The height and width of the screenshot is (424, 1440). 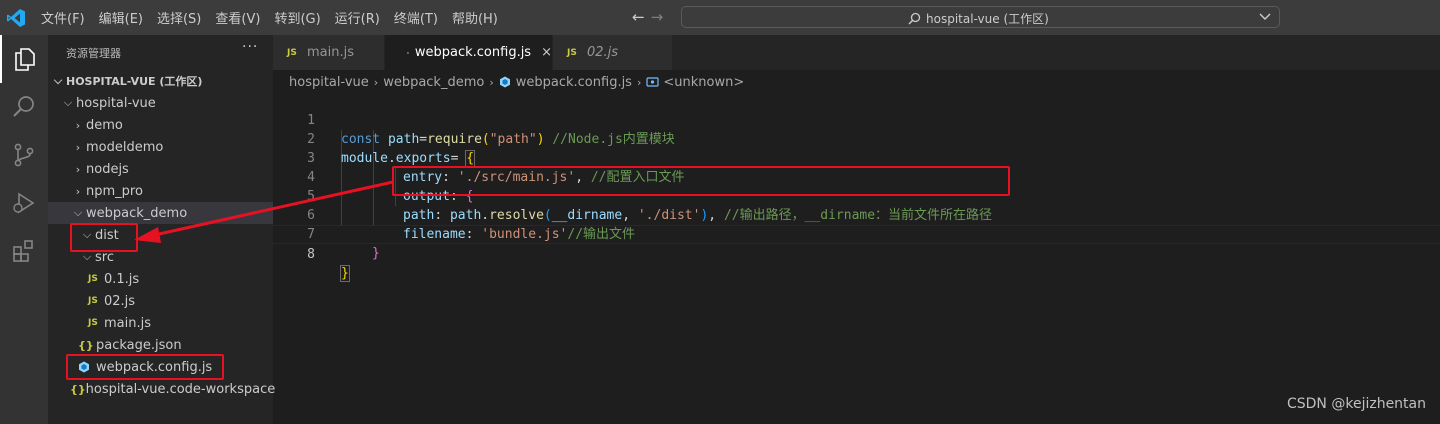 What do you see at coordinates (264, 211) in the screenshot?
I see `annotation-arrow-icon` at bounding box center [264, 211].